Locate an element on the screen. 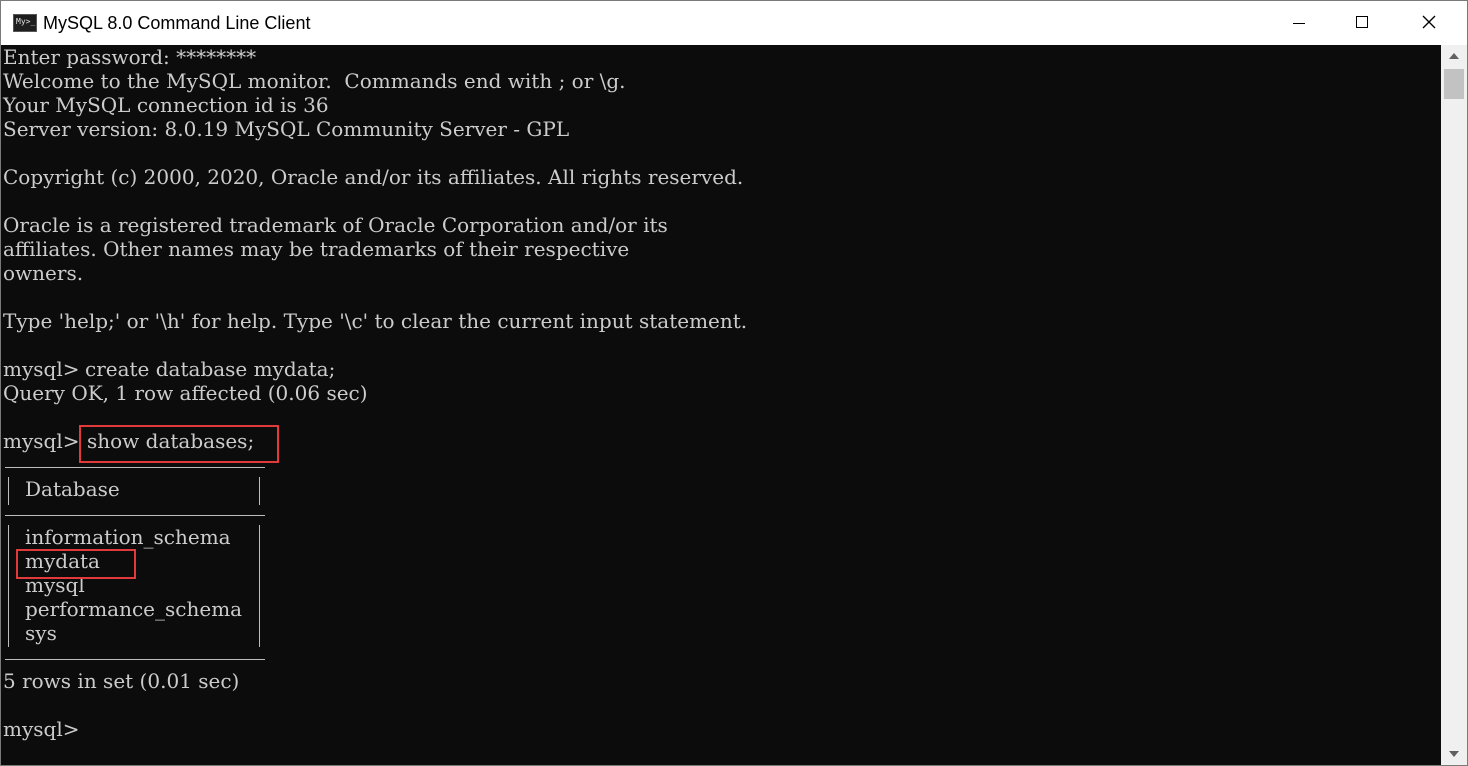 The height and width of the screenshot is (766, 1468). table-row: information_schema is located at coordinates (128, 537).